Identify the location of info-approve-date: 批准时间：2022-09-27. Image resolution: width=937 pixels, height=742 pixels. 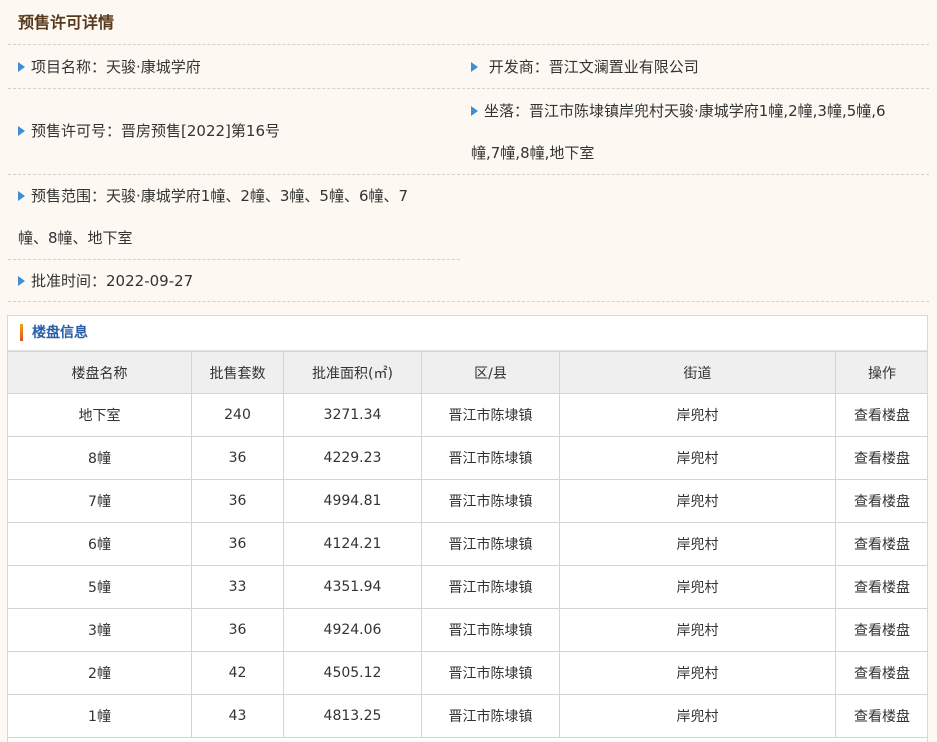
(105, 281).